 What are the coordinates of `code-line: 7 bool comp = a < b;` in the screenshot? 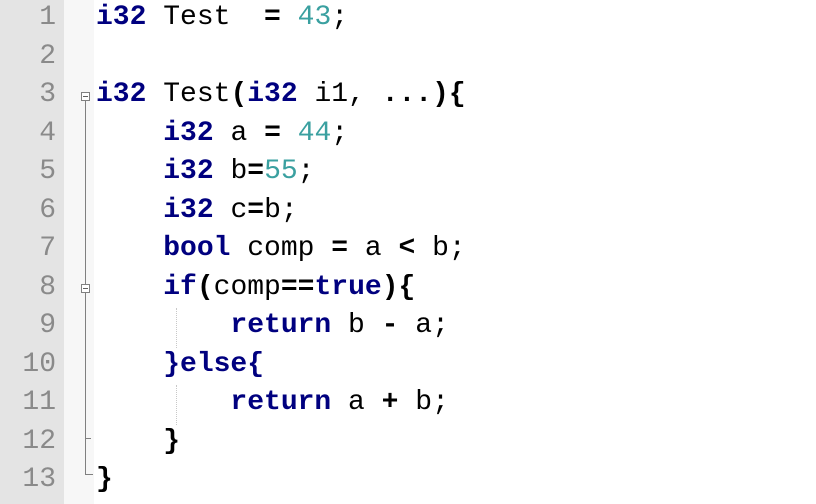 It's located at (408, 249).